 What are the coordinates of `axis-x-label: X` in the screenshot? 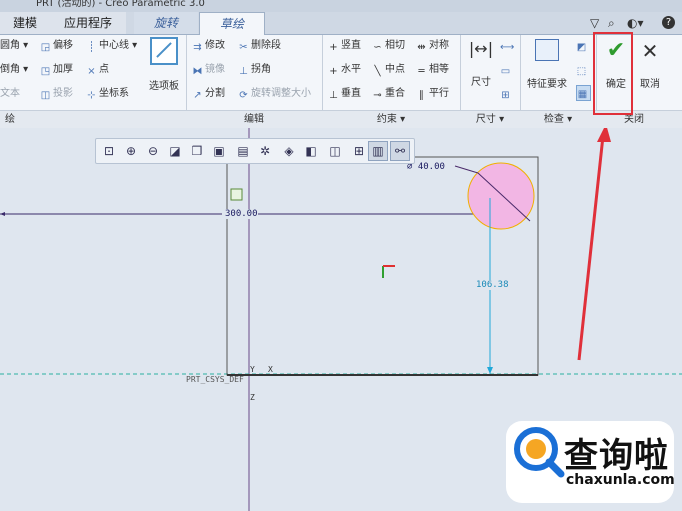 It's located at (270, 369).